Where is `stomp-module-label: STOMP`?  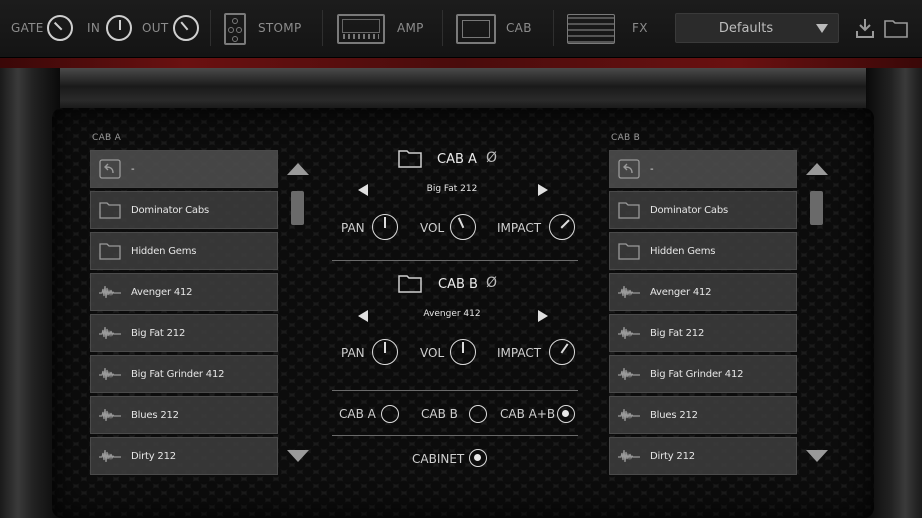 stomp-module-label: STOMP is located at coordinates (279, 28).